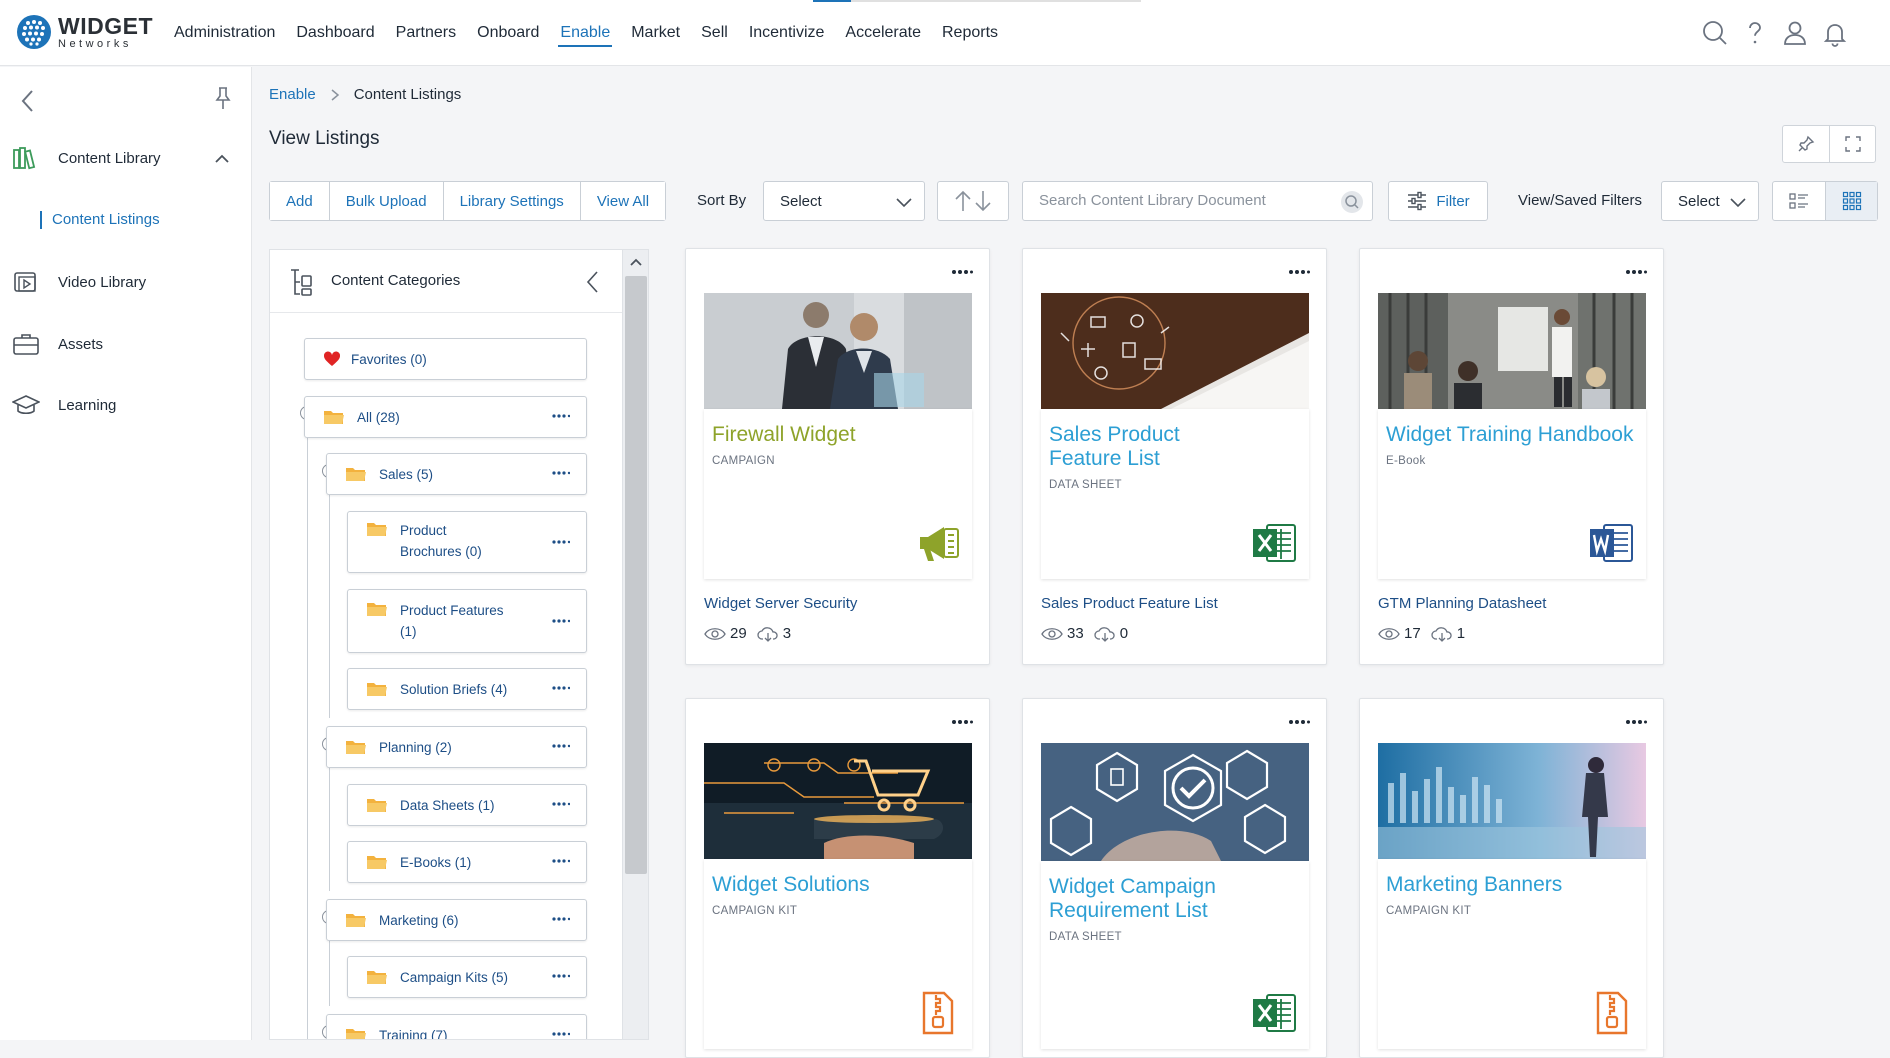  Describe the element at coordinates (26, 282) in the screenshot. I see `video-icon` at that location.